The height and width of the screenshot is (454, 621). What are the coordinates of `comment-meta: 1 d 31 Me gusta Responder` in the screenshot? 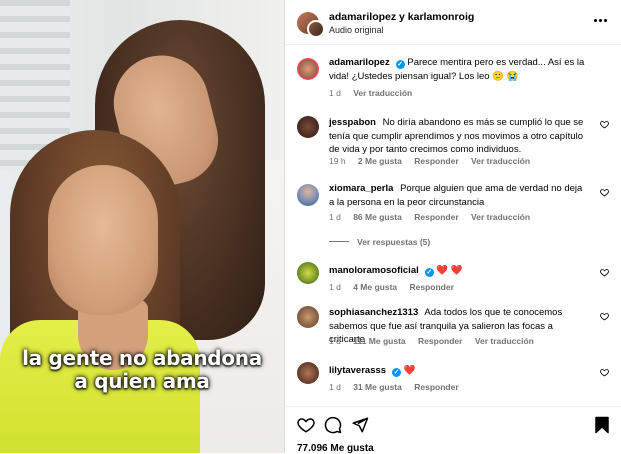 It's located at (399, 387).